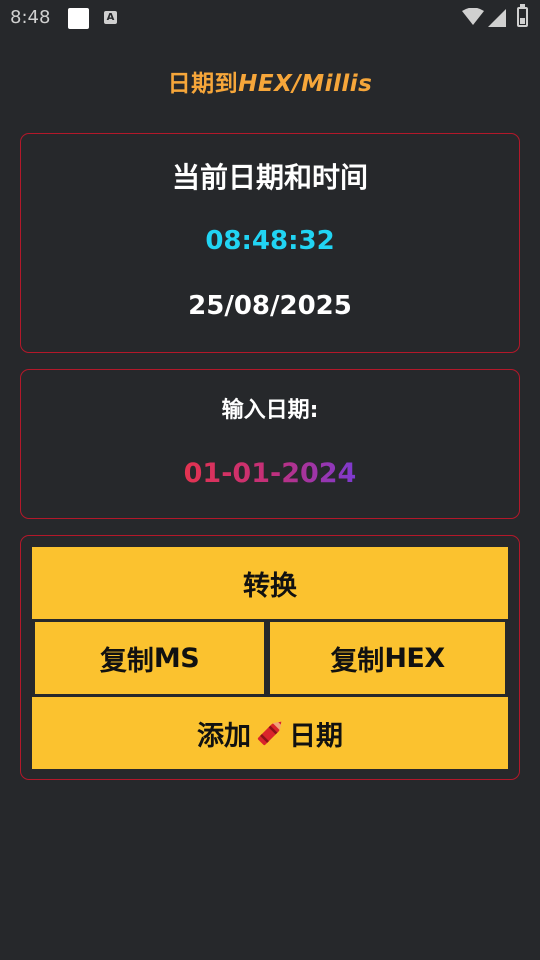 The image size is (540, 960). Describe the element at coordinates (30, 17) in the screenshot. I see `status-time: 8:48` at that location.